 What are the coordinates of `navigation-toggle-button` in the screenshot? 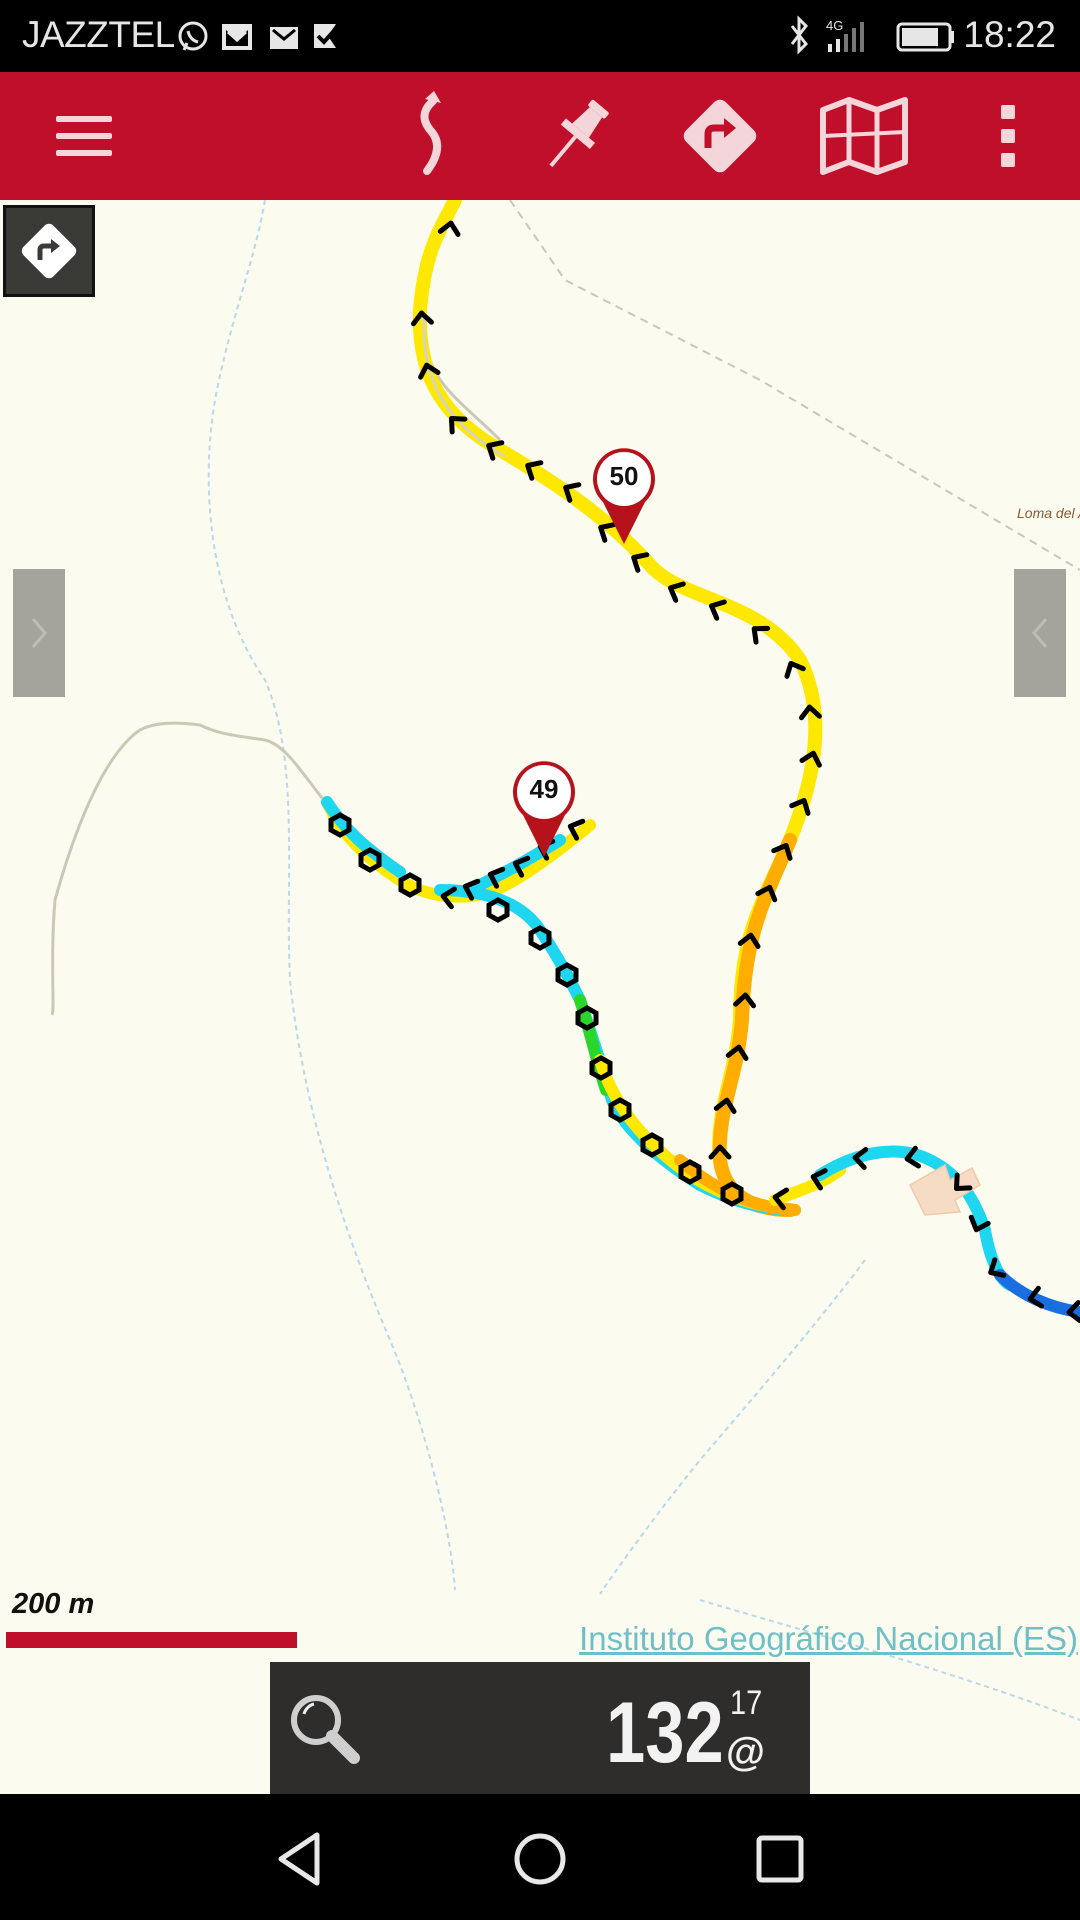 It's located at (49, 251).